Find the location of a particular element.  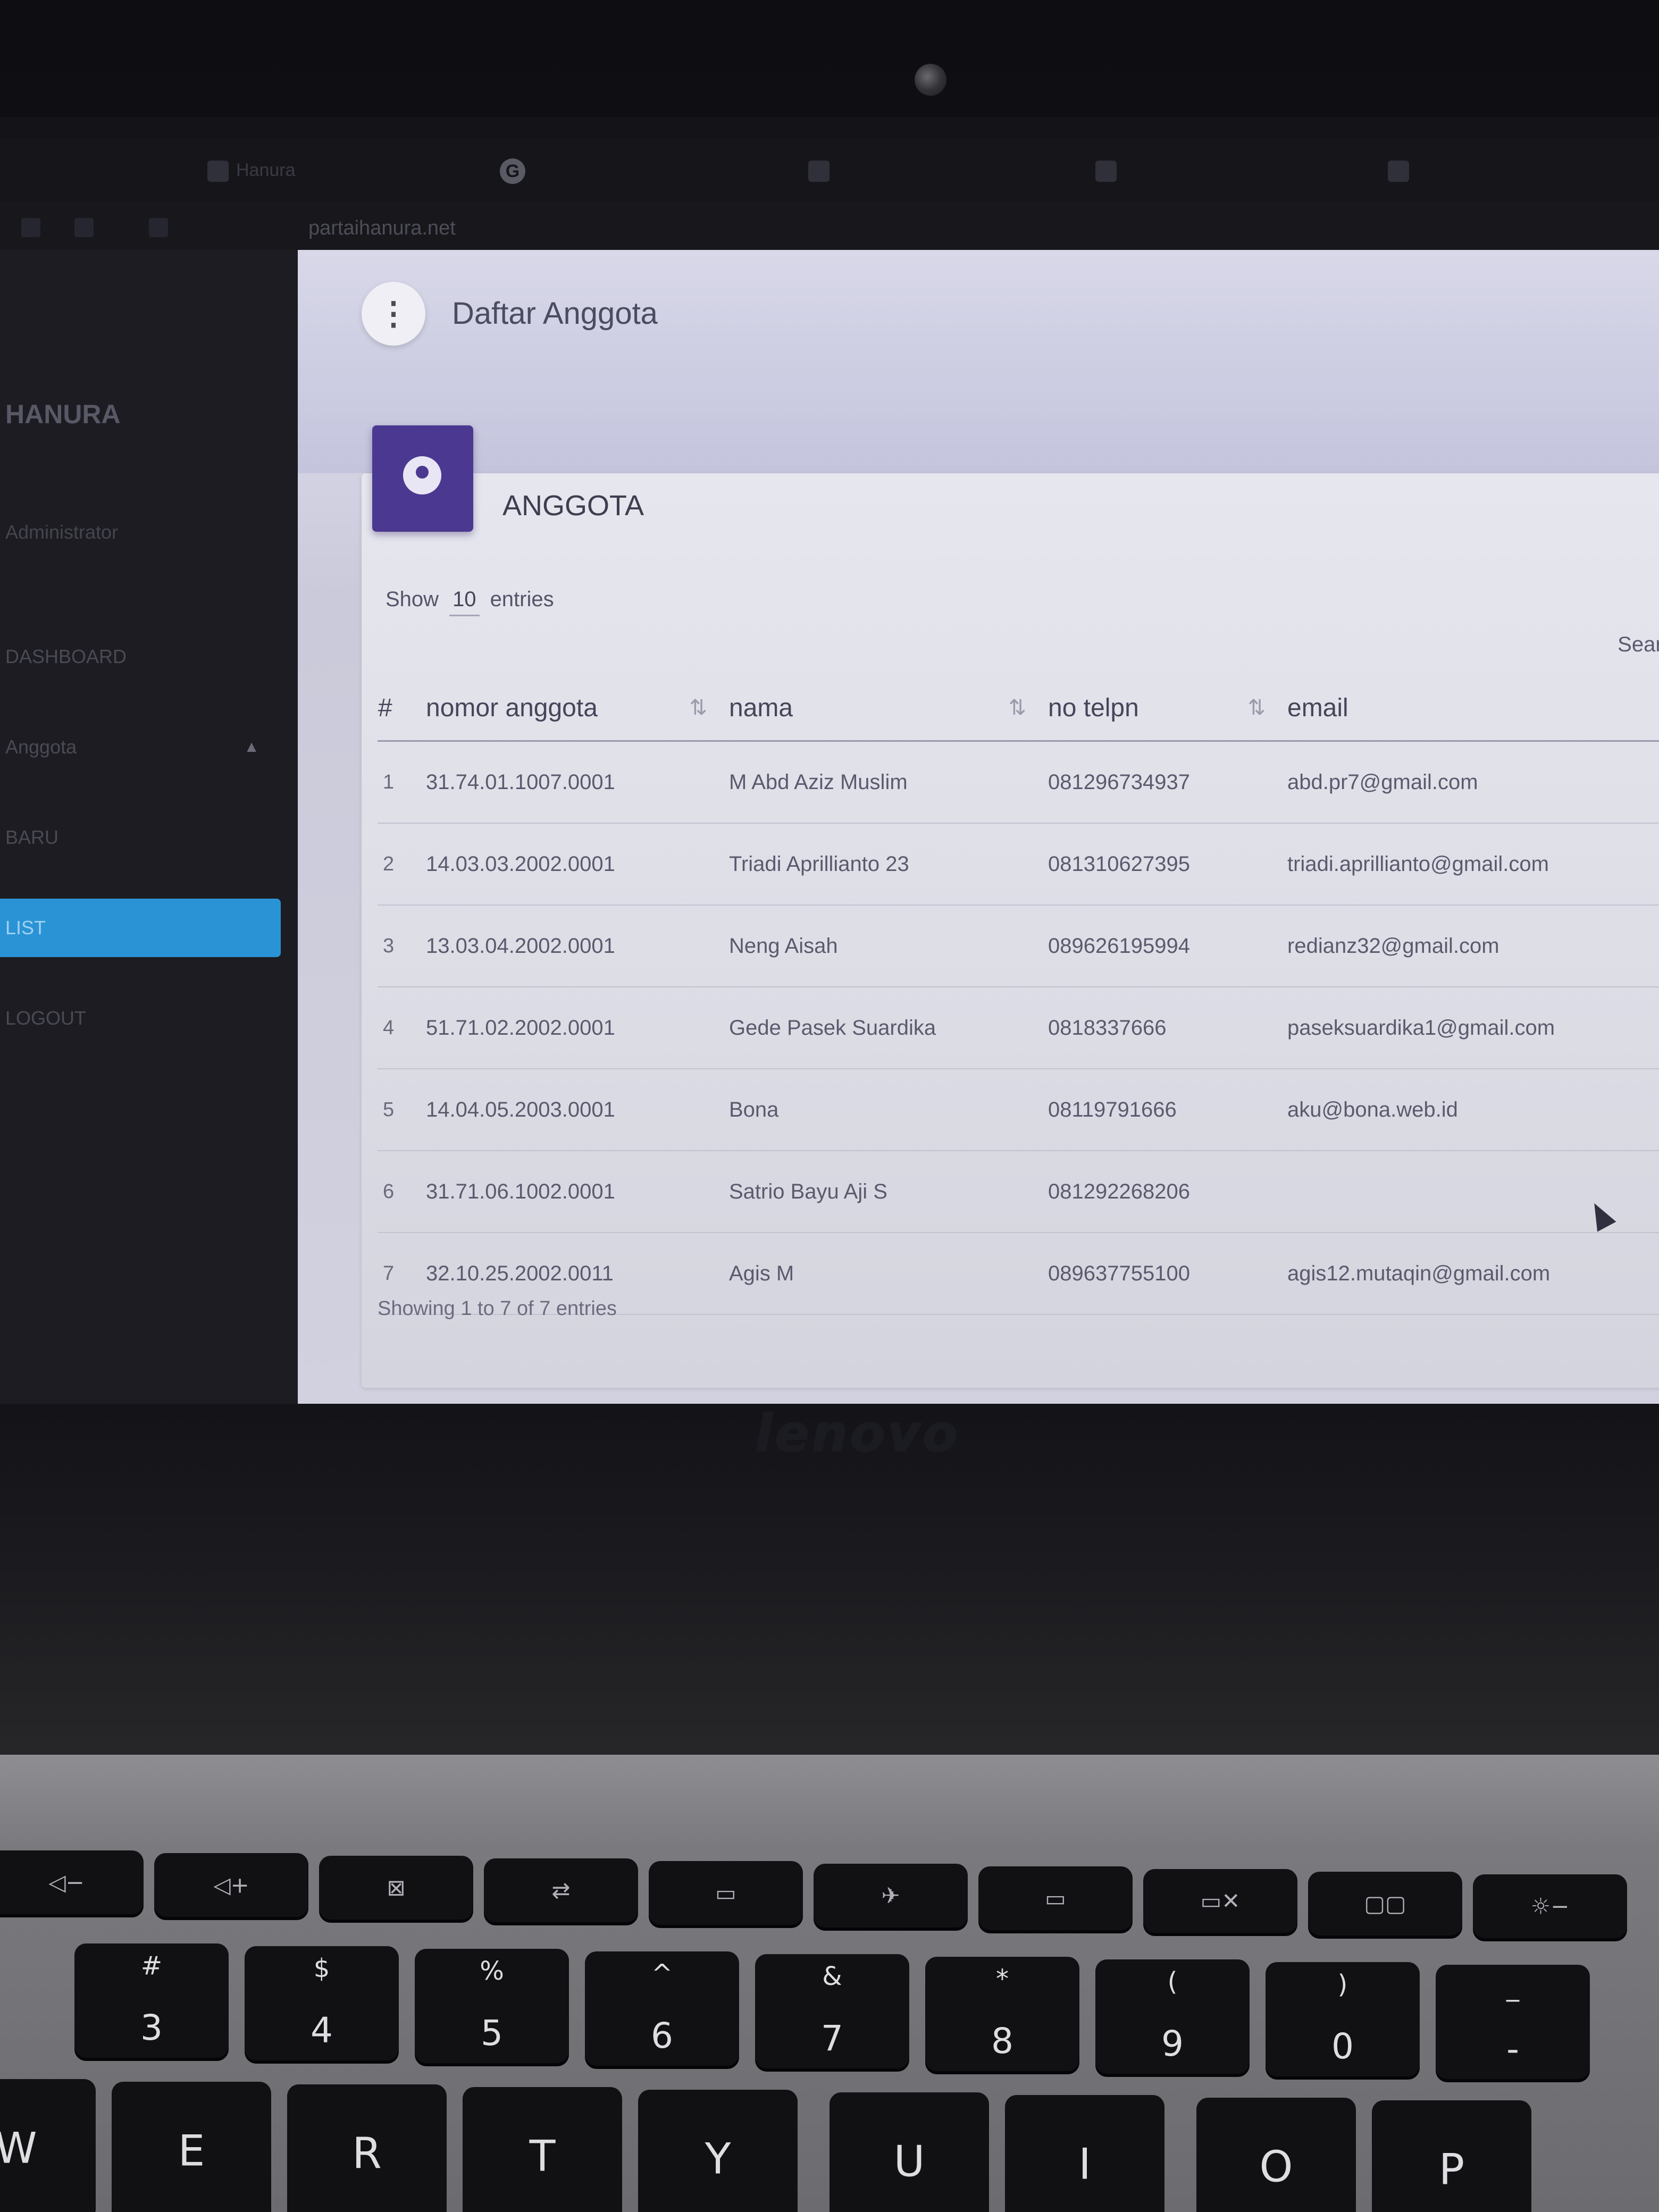

key-5: % 5 is located at coordinates (492, 2006).